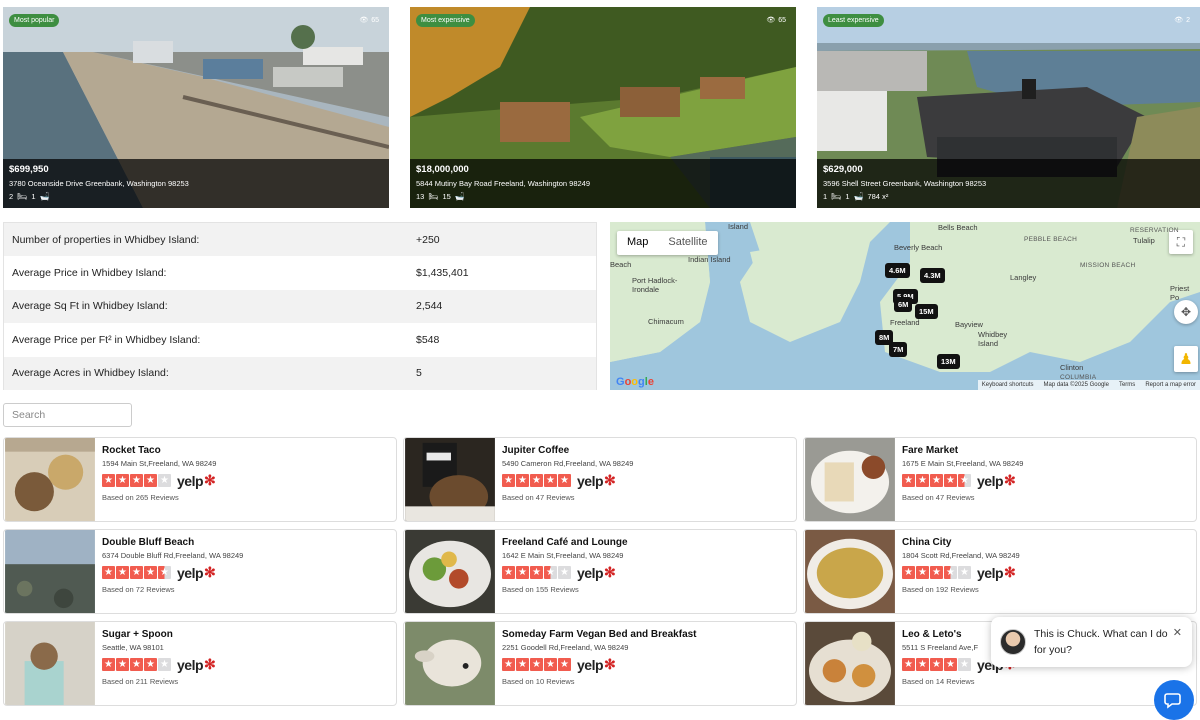 The image size is (1200, 720). I want to click on map-place-label: Island, so click(738, 226).